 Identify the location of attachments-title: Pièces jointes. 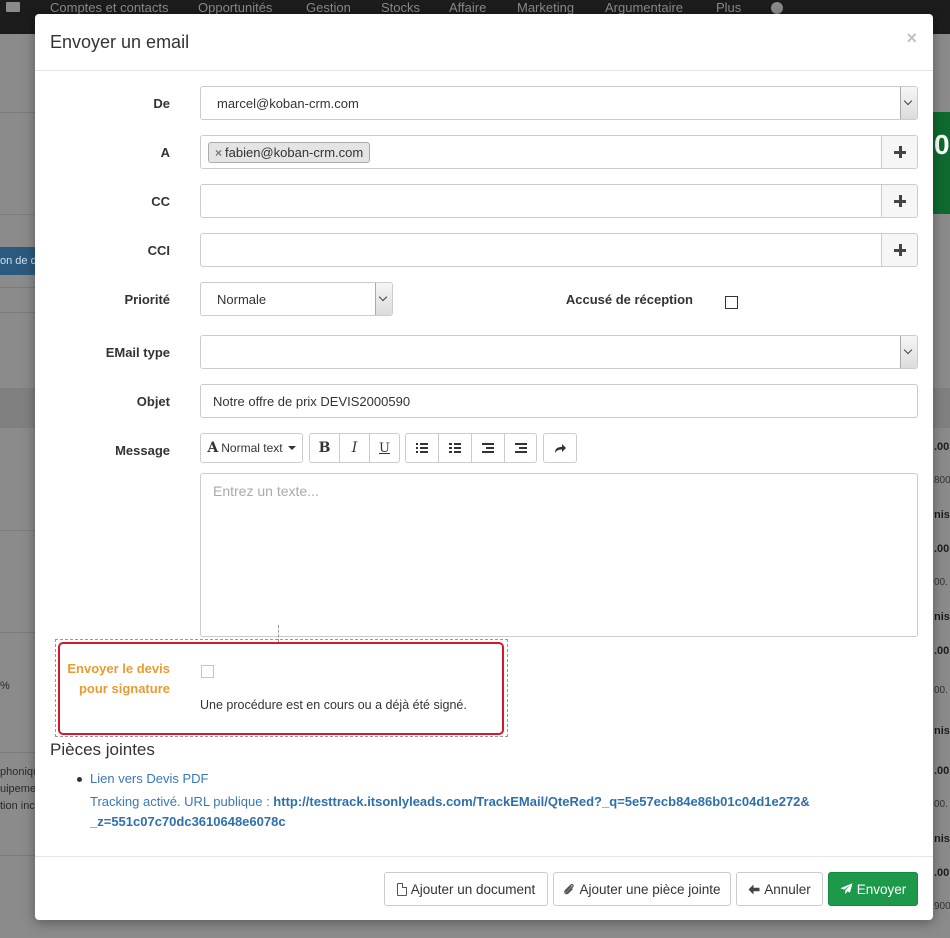
(102, 749).